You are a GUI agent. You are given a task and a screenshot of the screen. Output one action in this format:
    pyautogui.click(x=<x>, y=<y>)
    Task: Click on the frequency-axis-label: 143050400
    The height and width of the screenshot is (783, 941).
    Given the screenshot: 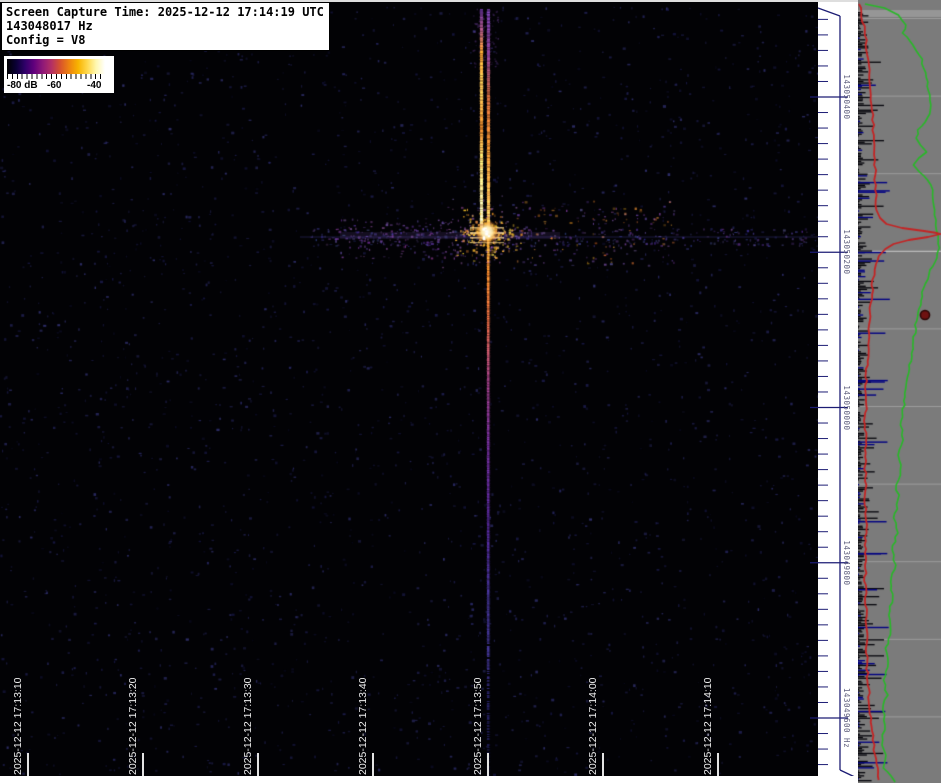 What is the action you would take?
    pyautogui.click(x=846, y=97)
    